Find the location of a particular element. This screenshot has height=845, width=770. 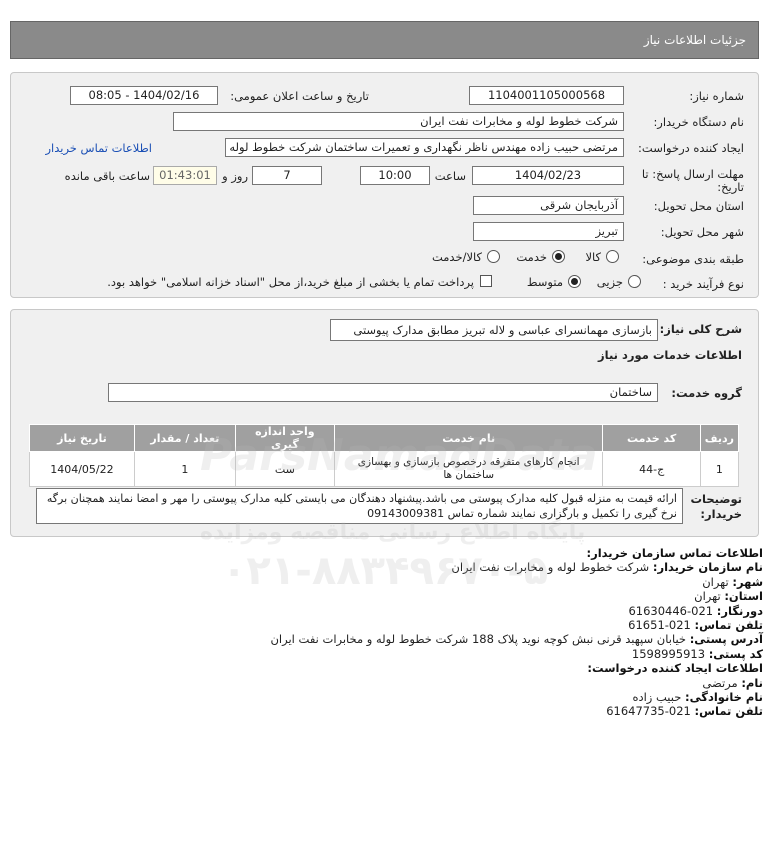

col-unit: واحد اندازه گیری is located at coordinates (284, 438).